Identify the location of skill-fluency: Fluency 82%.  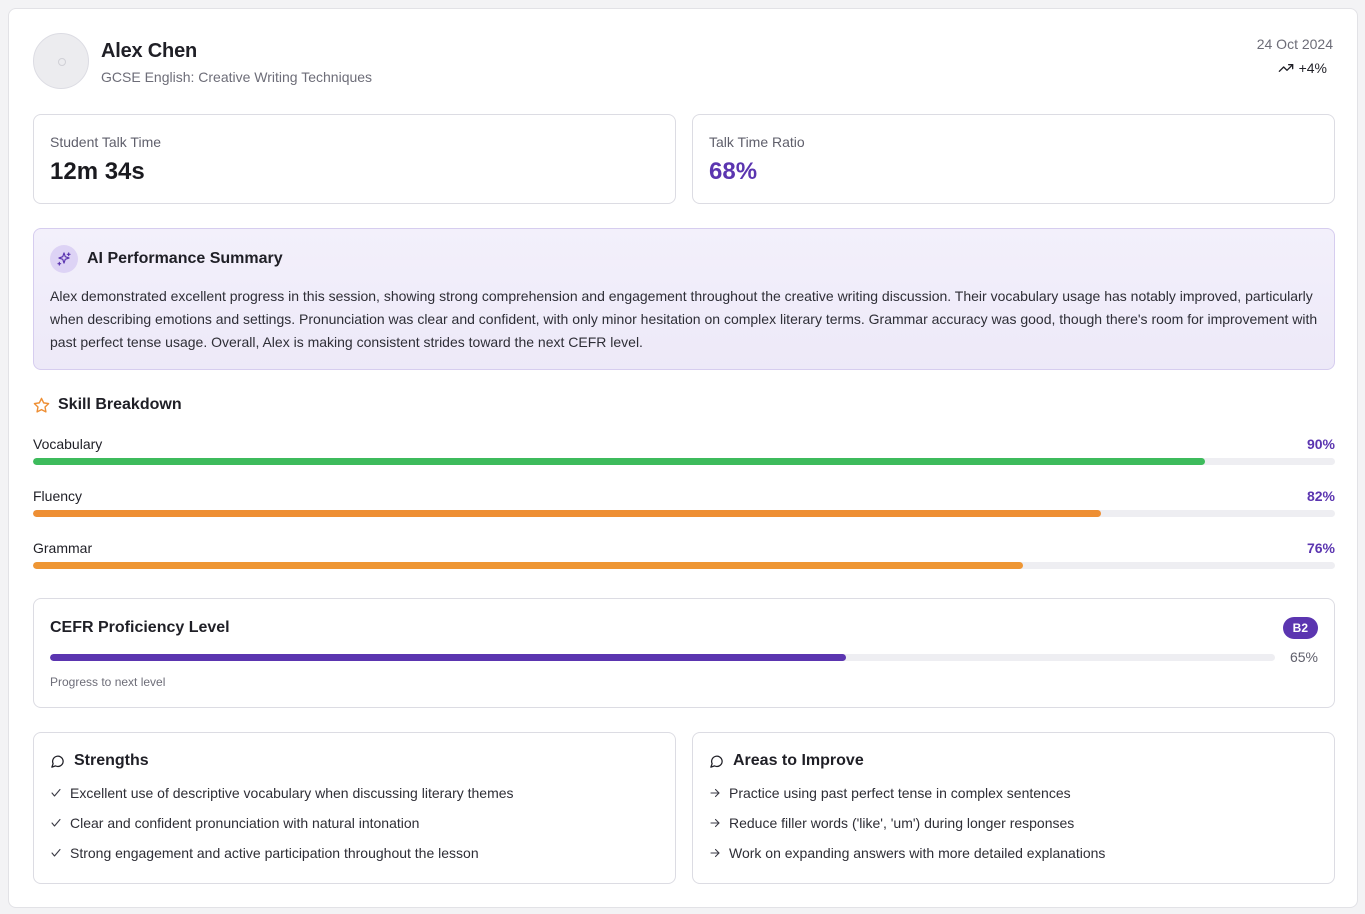
(684, 508).